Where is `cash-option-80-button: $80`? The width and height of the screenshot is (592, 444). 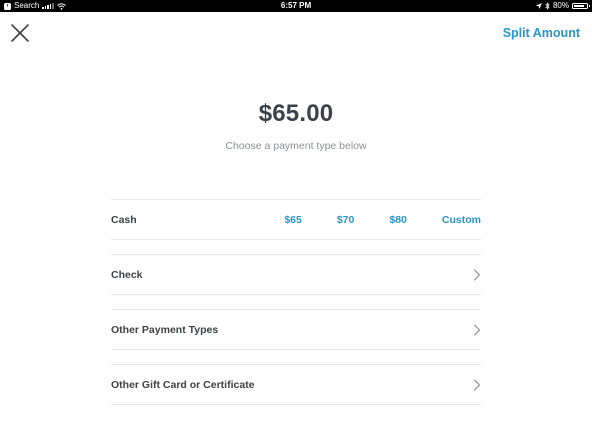
cash-option-80-button: $80 is located at coordinates (398, 220).